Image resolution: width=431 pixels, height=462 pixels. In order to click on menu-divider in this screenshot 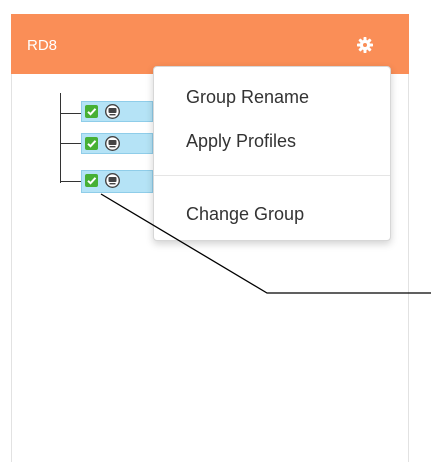, I will do `click(272, 175)`.